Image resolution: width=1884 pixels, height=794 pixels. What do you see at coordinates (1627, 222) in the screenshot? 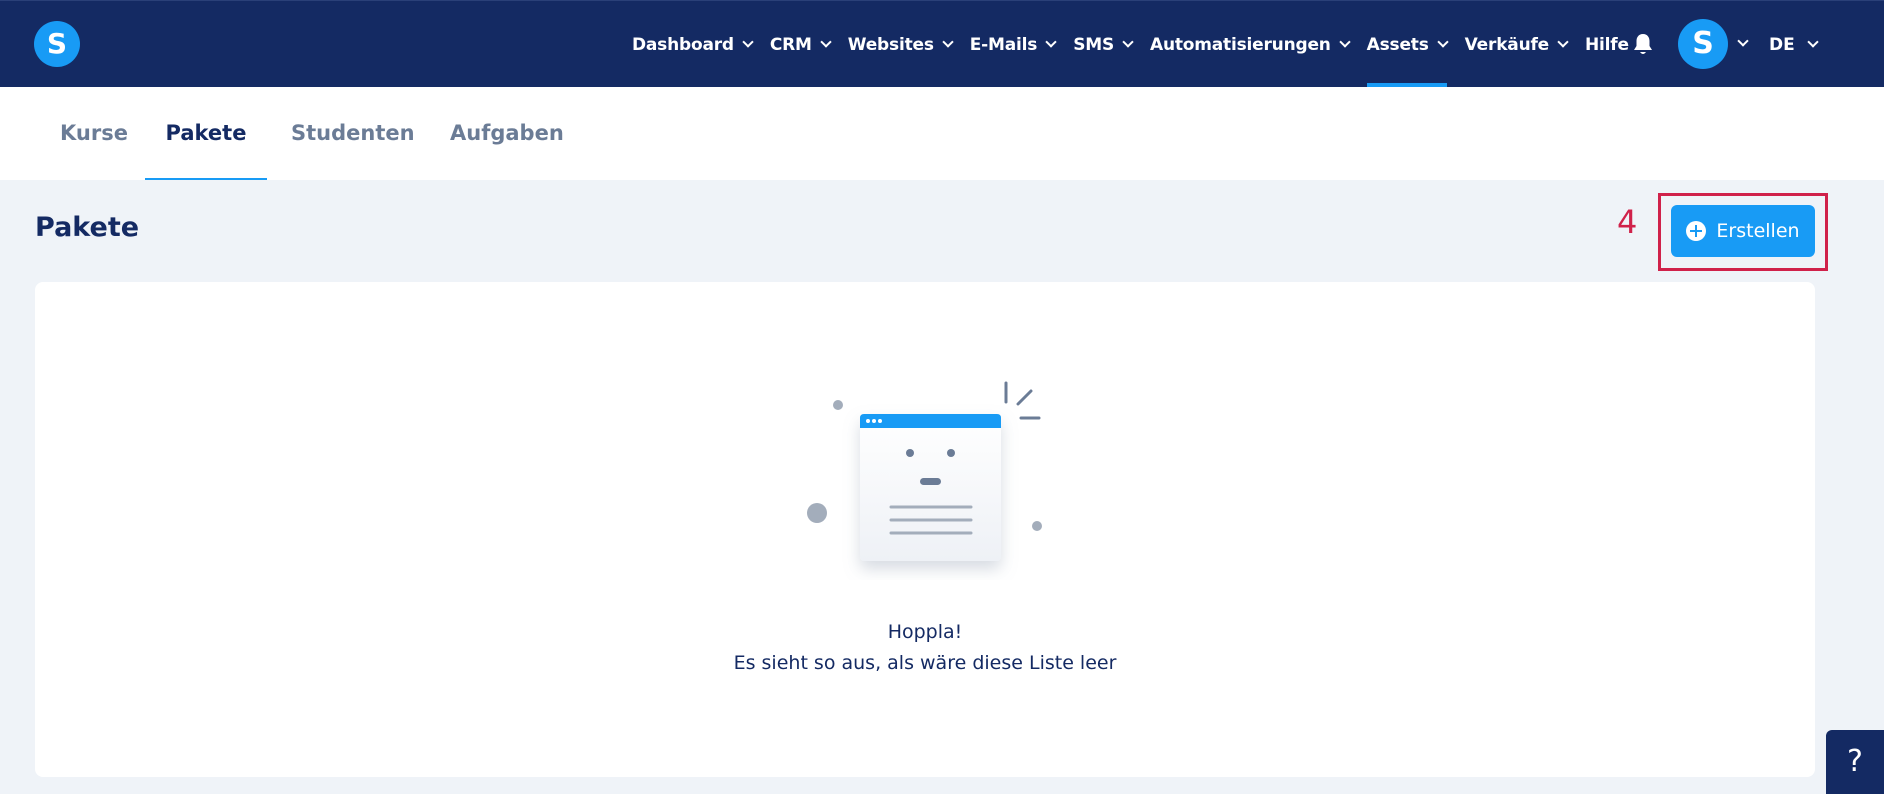
I see `step-number-annotation: 4` at bounding box center [1627, 222].